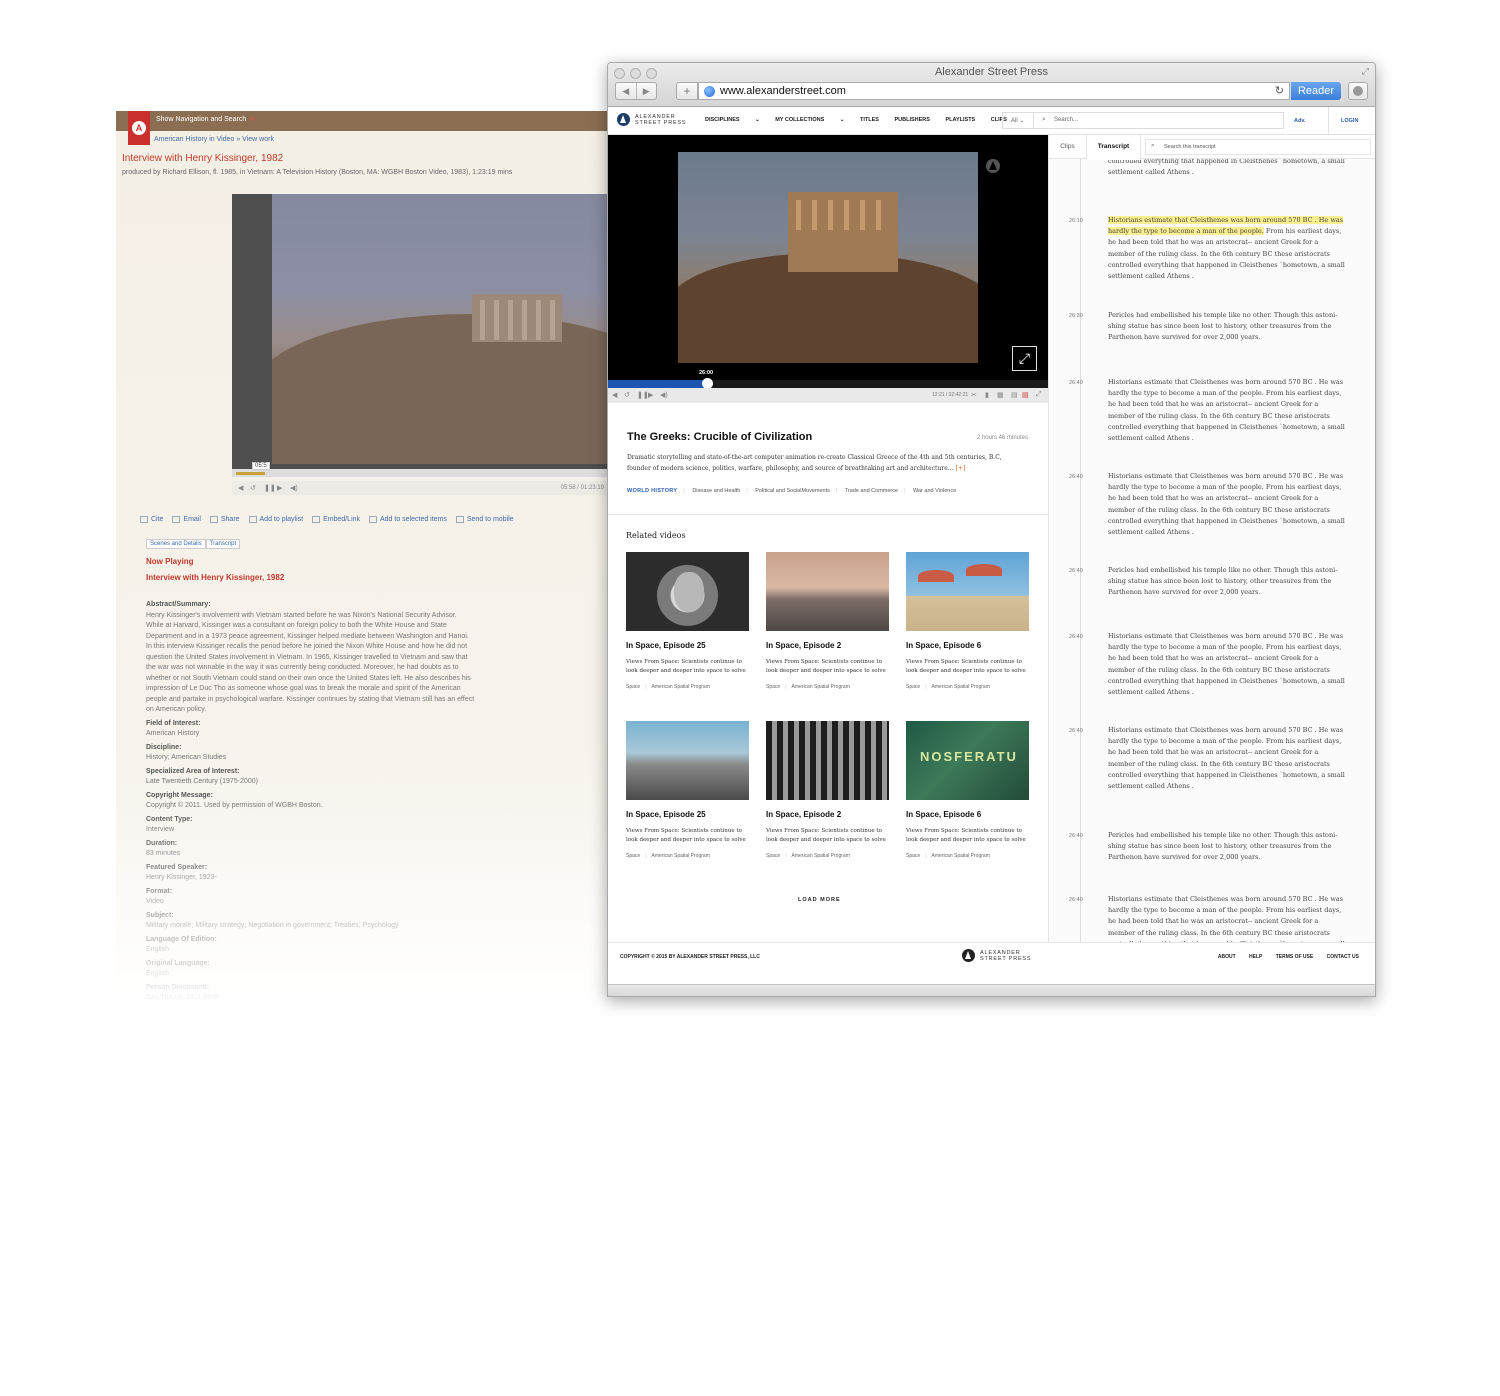 The height and width of the screenshot is (1396, 1500). Describe the element at coordinates (1025, 395) in the screenshot. I see `layout-active-icon: ▤` at that location.